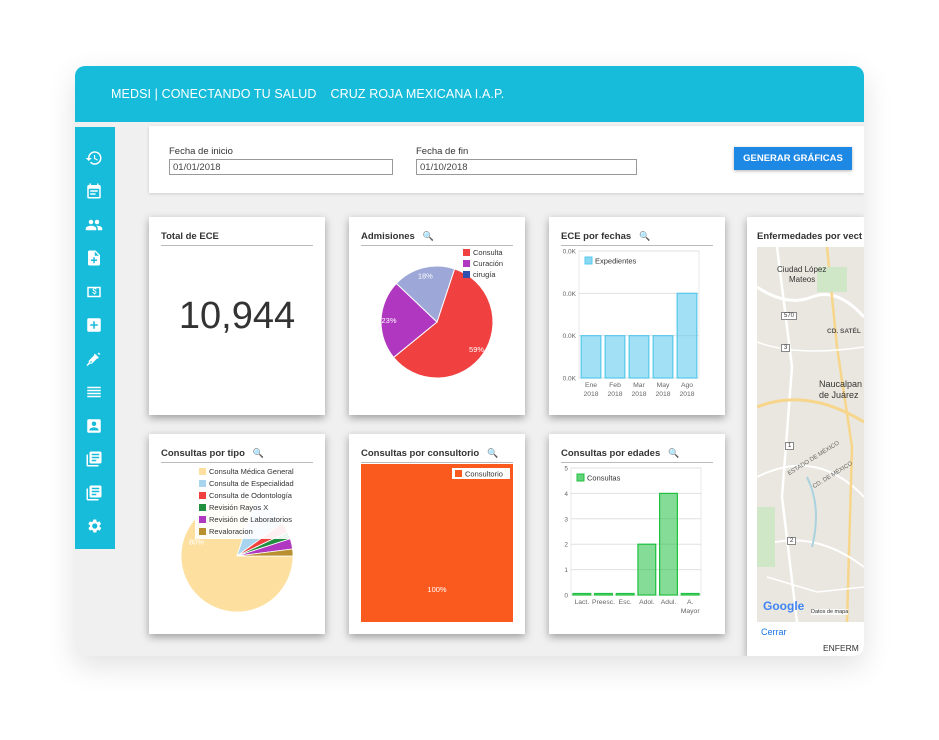  I want to click on x-tick-label: Feb, so click(615, 385).